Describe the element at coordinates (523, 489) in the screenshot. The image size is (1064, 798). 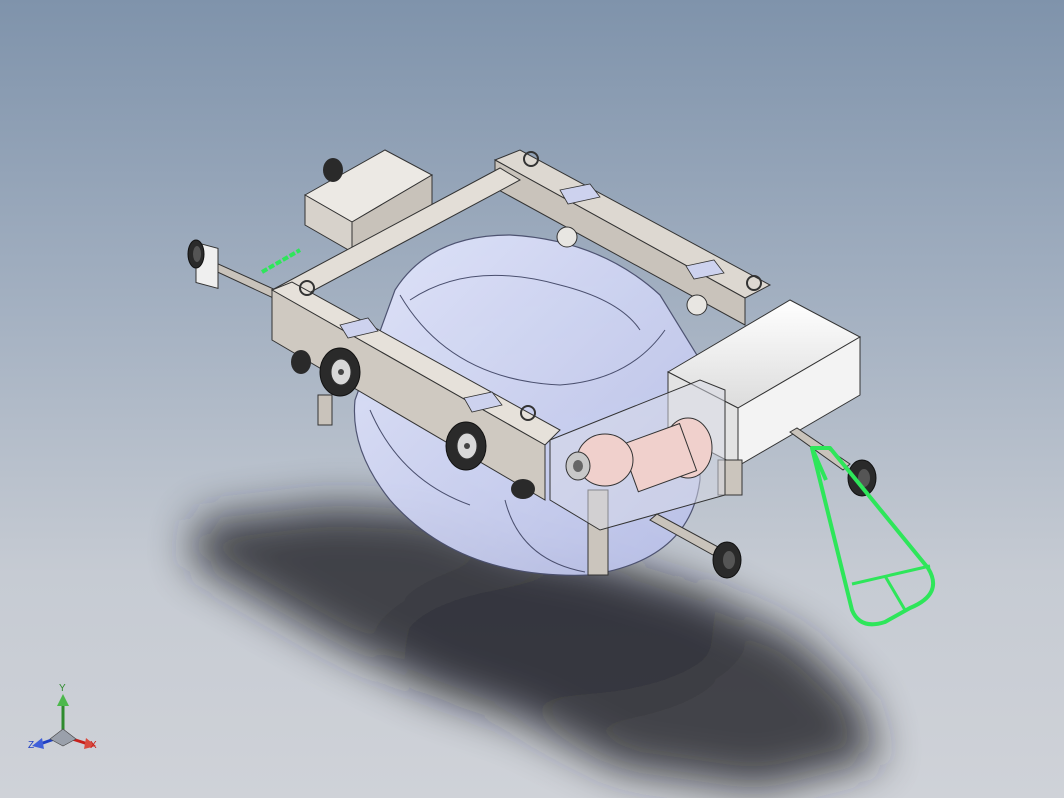
I see `wheel-rear-right` at that location.